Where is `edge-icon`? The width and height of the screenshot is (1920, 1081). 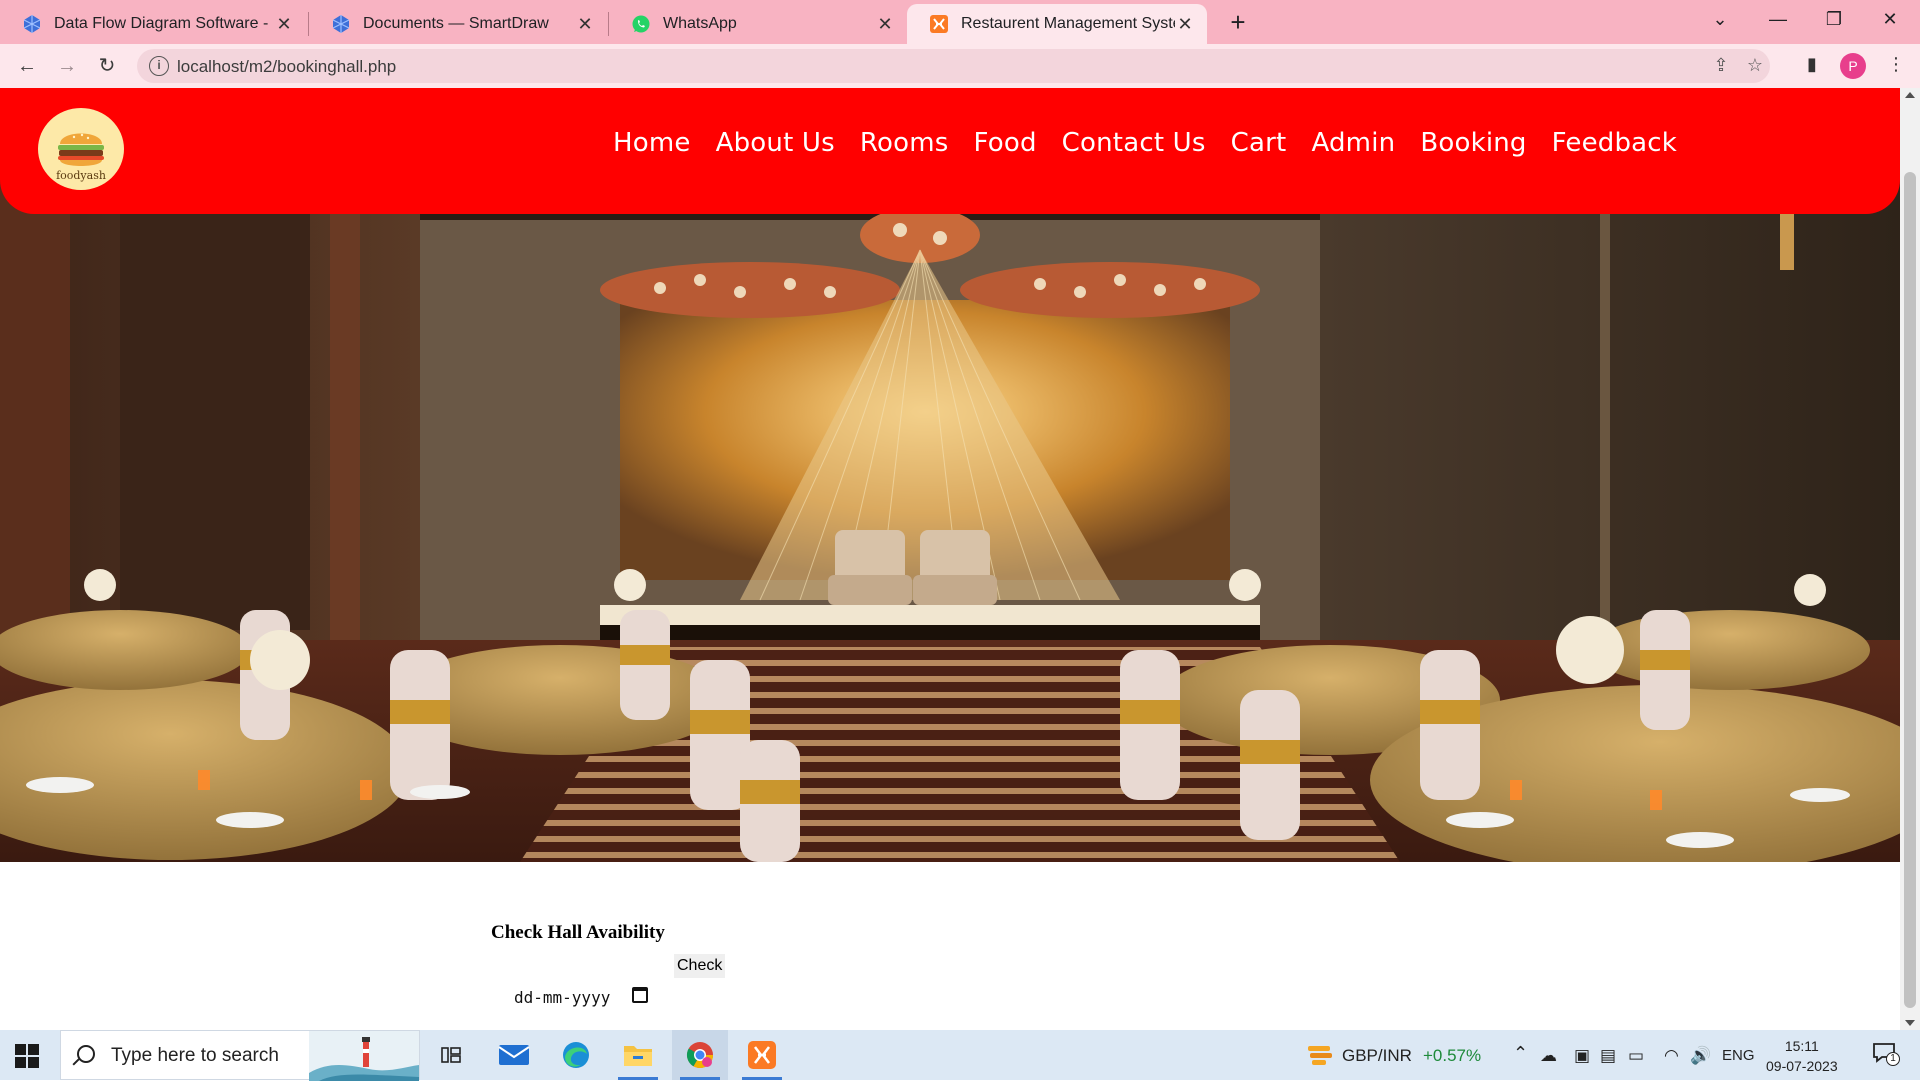
edge-icon is located at coordinates (576, 1055).